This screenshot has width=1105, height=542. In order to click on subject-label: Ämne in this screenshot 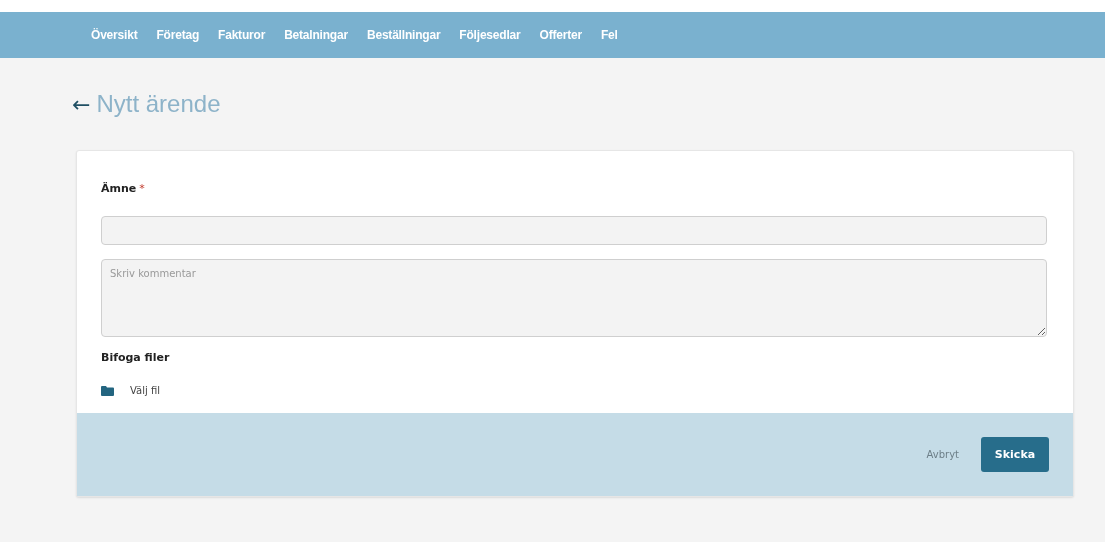, I will do `click(119, 188)`.